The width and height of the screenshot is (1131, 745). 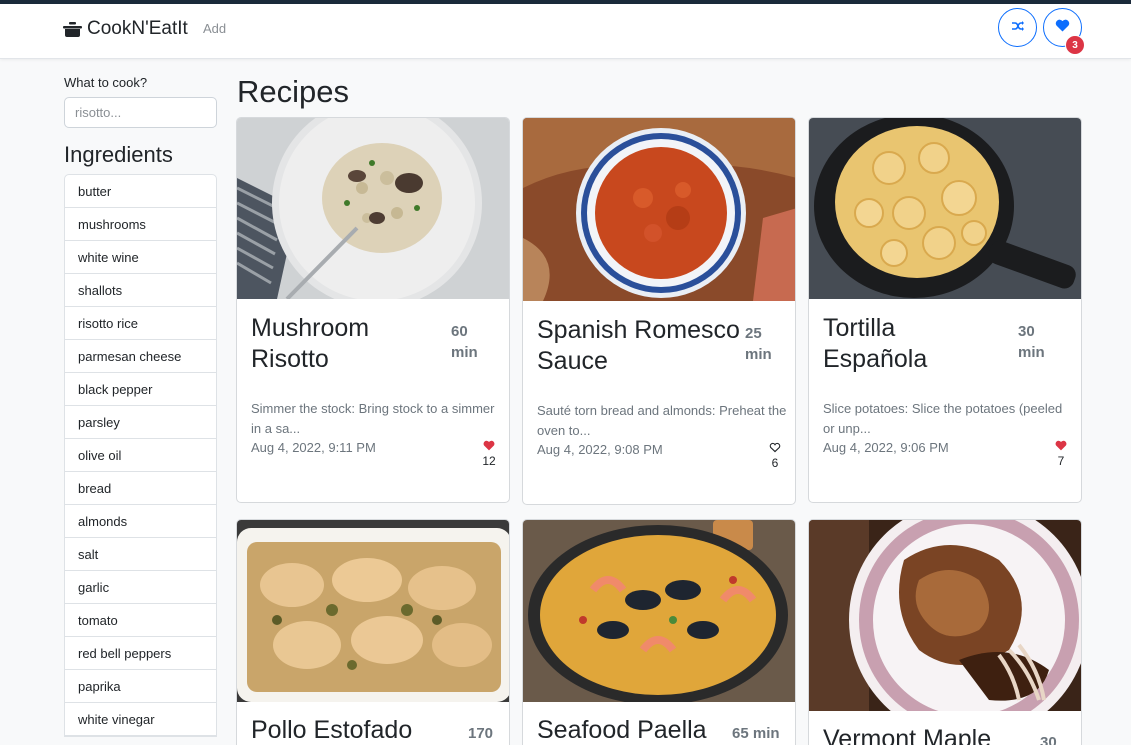 I want to click on recipe-time: 30 min, so click(x=1031, y=342).